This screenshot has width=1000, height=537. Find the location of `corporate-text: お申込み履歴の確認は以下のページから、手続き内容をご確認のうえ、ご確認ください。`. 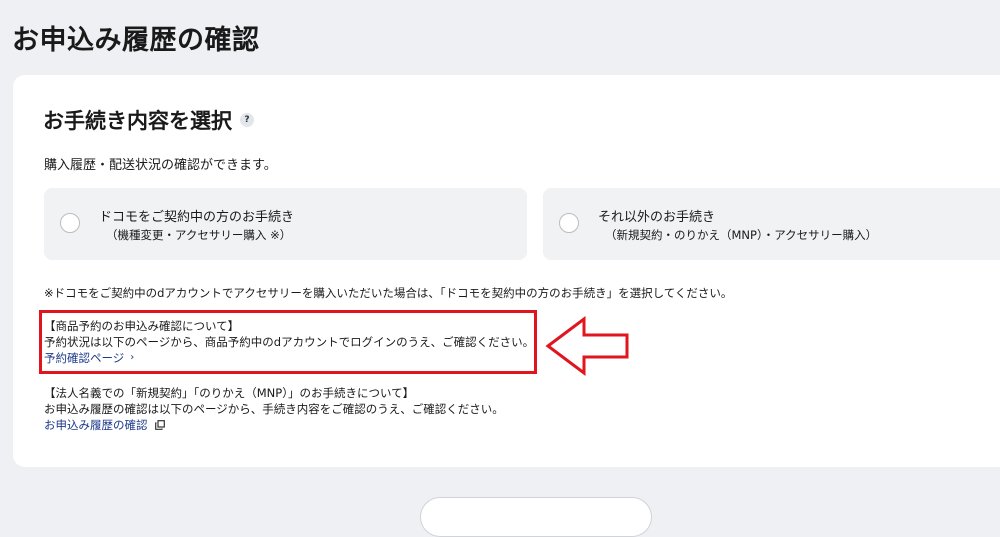

corporate-text: お申込み履歴の確認は以下のページから、手続き内容をご確認のうえ、ご確認ください。 is located at coordinates (274, 409).